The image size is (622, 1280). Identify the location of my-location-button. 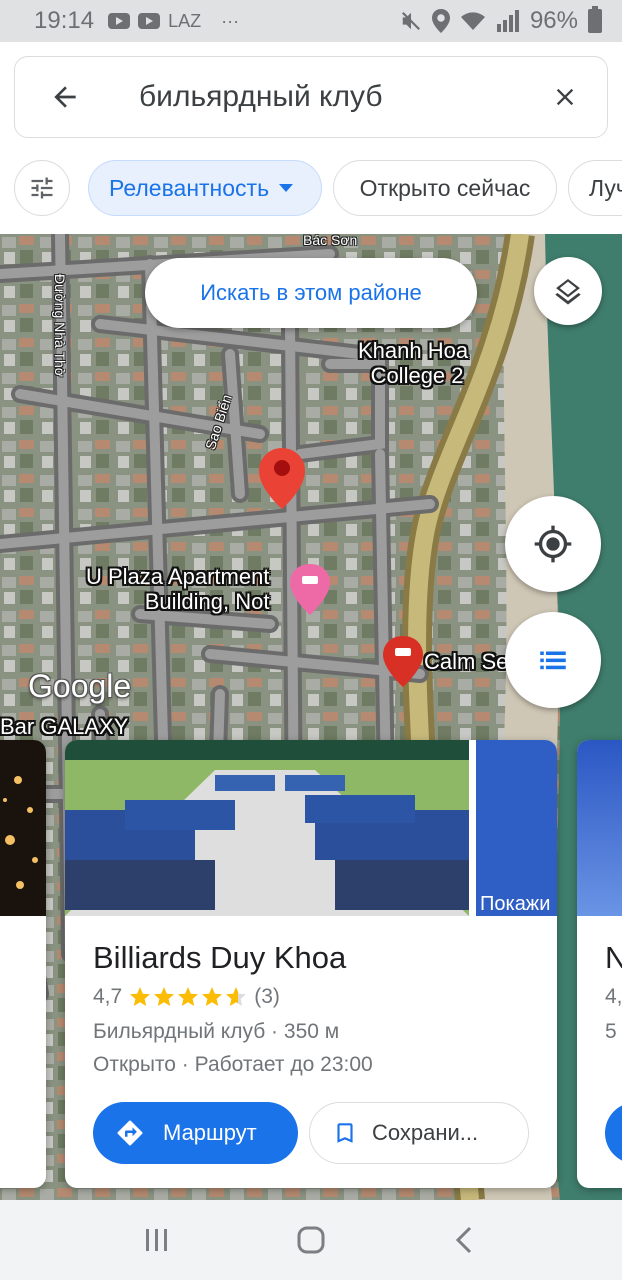
(553, 544).